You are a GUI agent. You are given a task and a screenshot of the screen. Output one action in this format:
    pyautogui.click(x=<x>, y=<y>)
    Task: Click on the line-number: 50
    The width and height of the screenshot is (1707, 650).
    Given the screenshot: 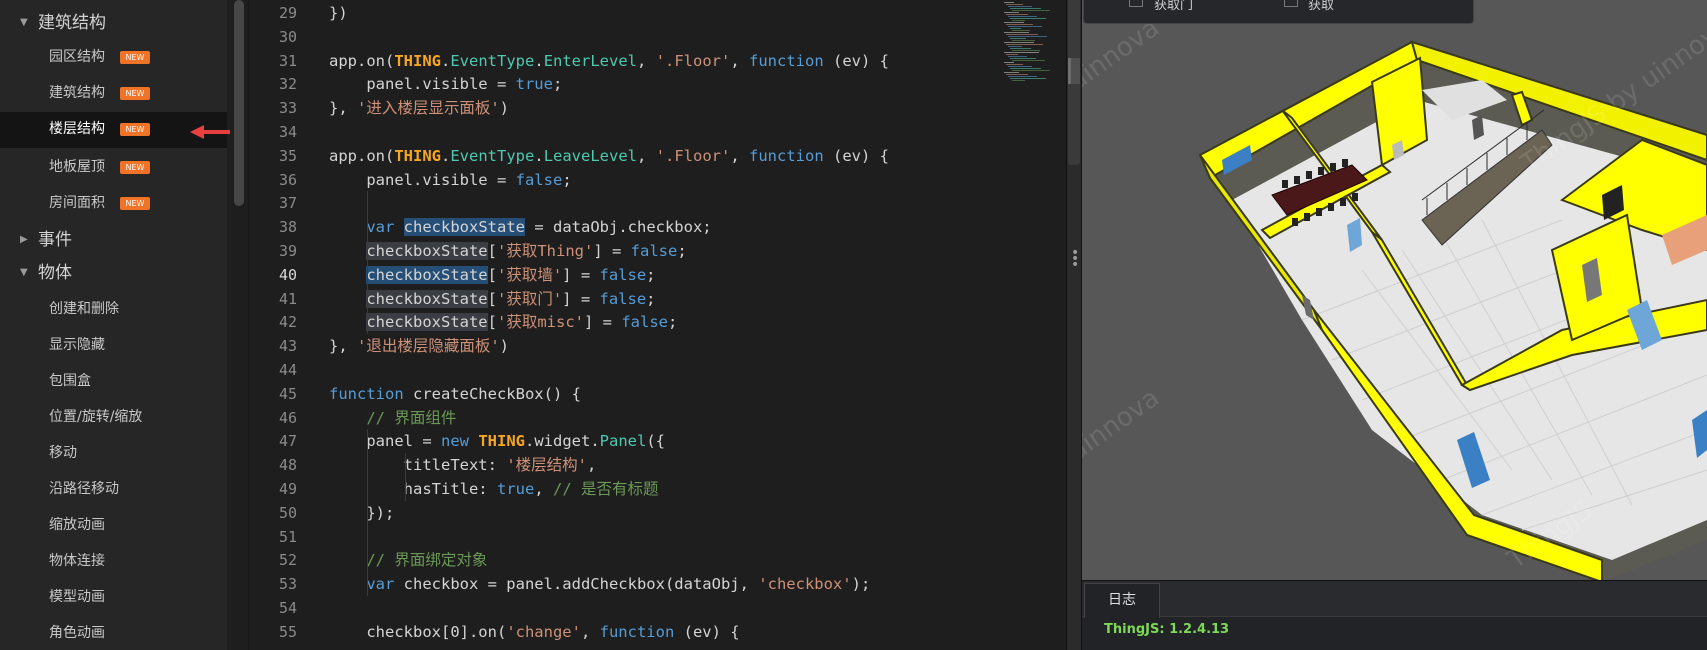 What is the action you would take?
    pyautogui.click(x=287, y=512)
    